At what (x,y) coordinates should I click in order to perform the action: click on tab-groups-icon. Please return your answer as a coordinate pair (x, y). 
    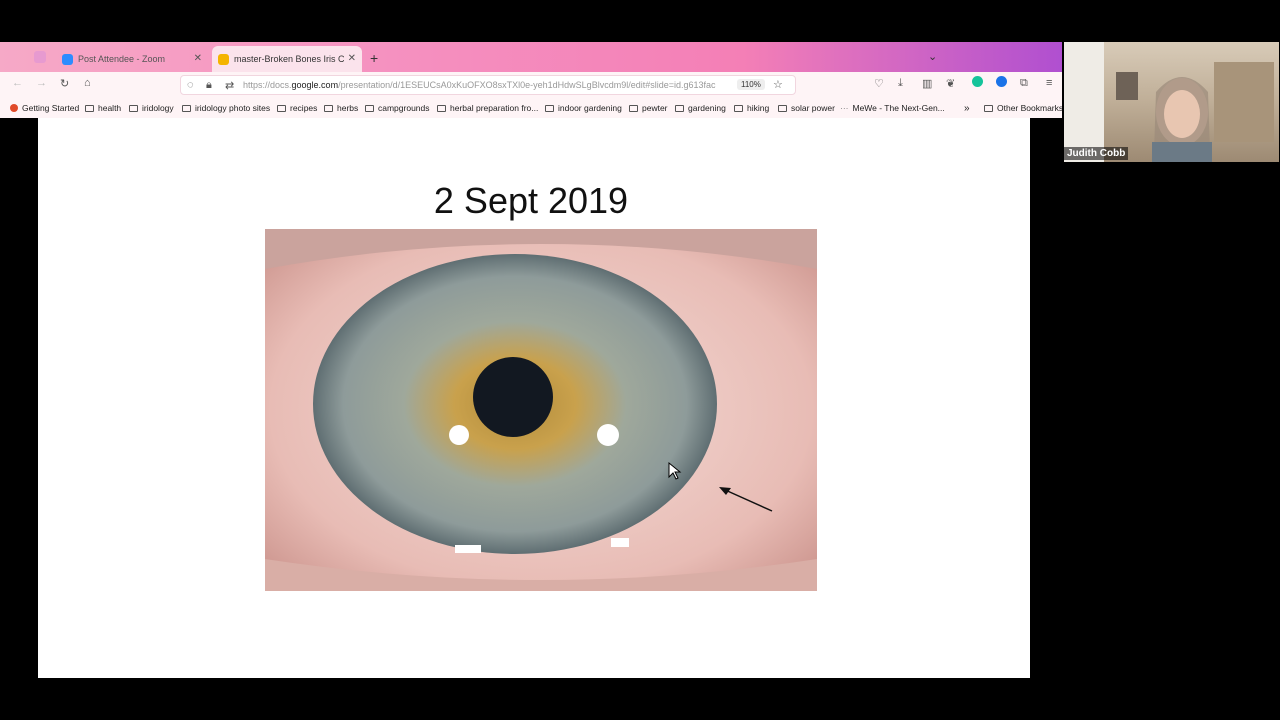
    Looking at the image, I should click on (40, 57).